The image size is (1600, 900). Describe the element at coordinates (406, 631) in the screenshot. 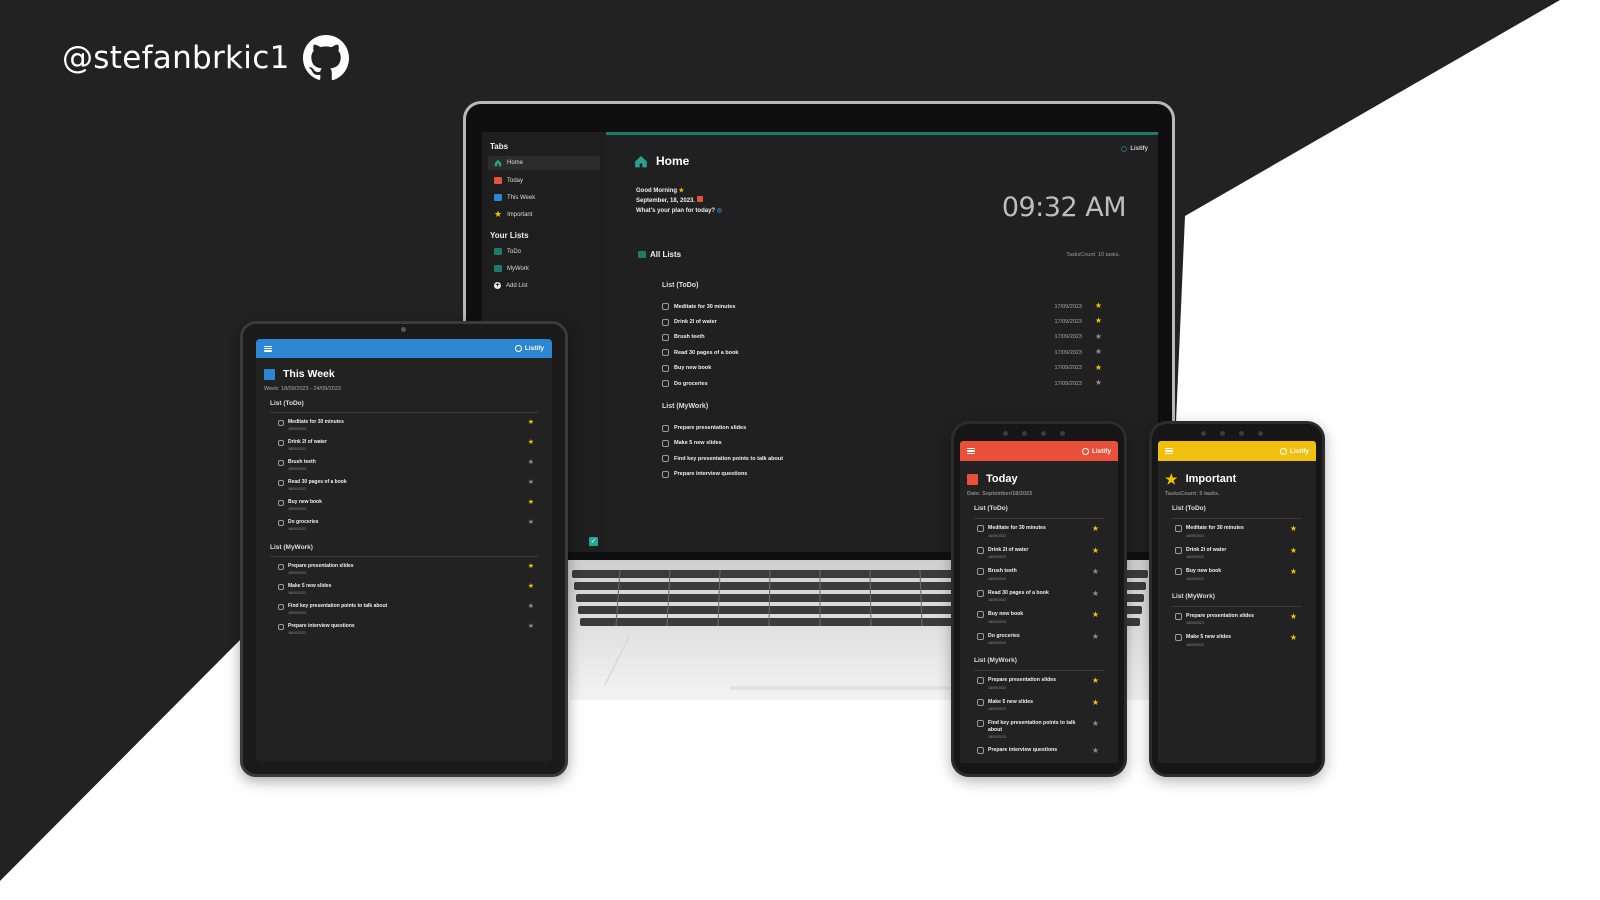

I see `task-row: Prepare interview questions 18/09/2023 ★` at that location.